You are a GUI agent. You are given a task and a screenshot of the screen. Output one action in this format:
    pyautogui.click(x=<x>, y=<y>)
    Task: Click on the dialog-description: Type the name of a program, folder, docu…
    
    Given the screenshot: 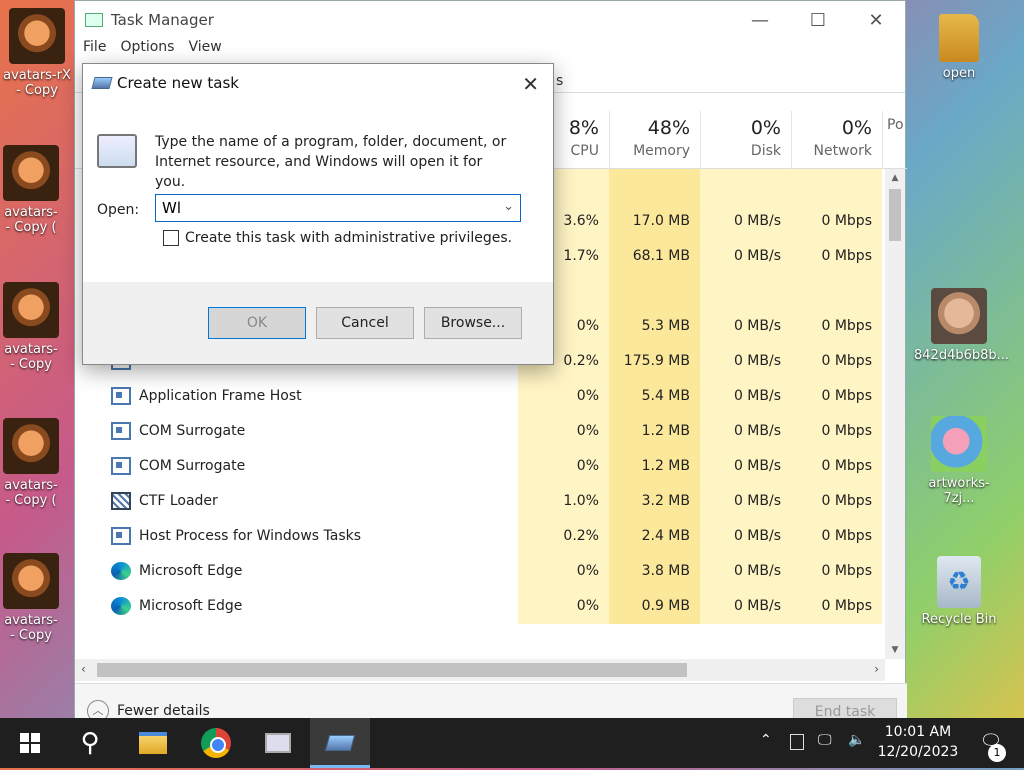 What is the action you would take?
    pyautogui.click(x=331, y=162)
    